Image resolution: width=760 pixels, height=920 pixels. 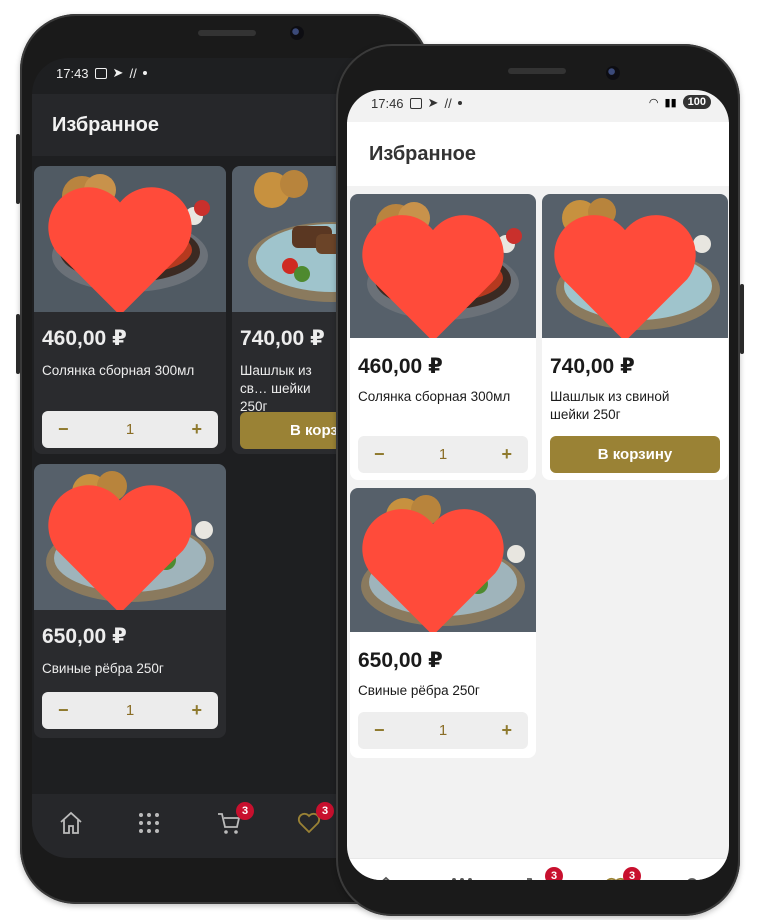 I want to click on wifi-icon: ◠, so click(x=653, y=102).